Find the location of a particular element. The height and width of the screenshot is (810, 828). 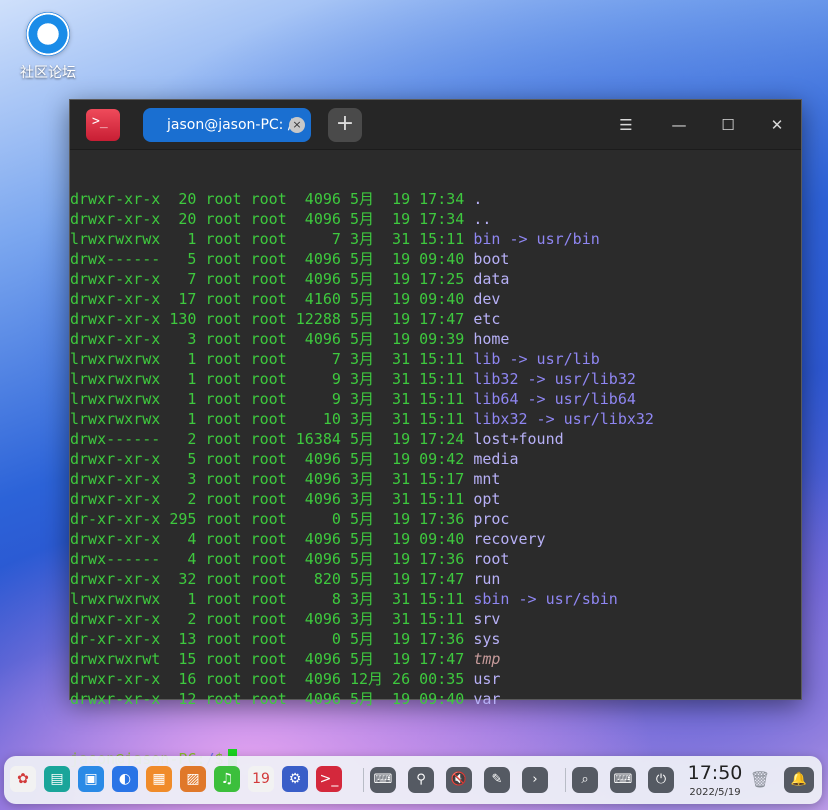

file-manager-icon: ▣ is located at coordinates (91, 779).